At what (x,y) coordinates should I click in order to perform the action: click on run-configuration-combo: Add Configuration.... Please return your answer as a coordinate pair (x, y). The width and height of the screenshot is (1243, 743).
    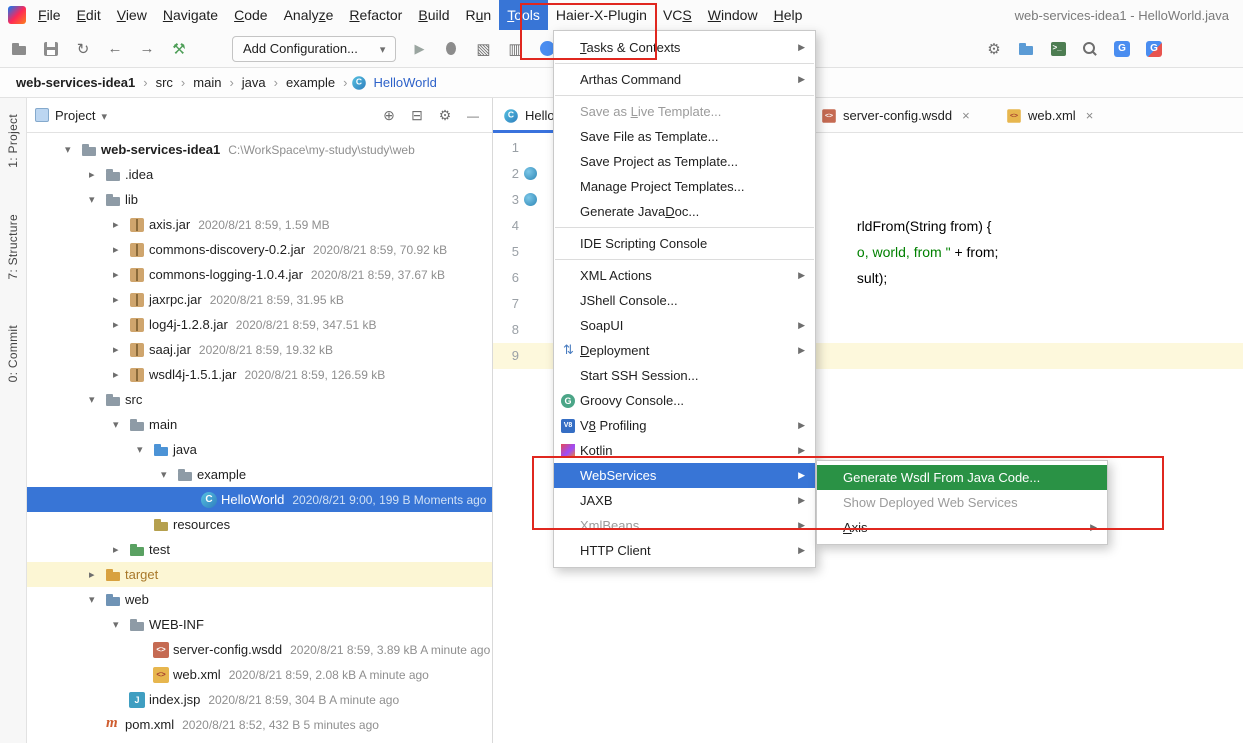
    Looking at the image, I should click on (314, 48).